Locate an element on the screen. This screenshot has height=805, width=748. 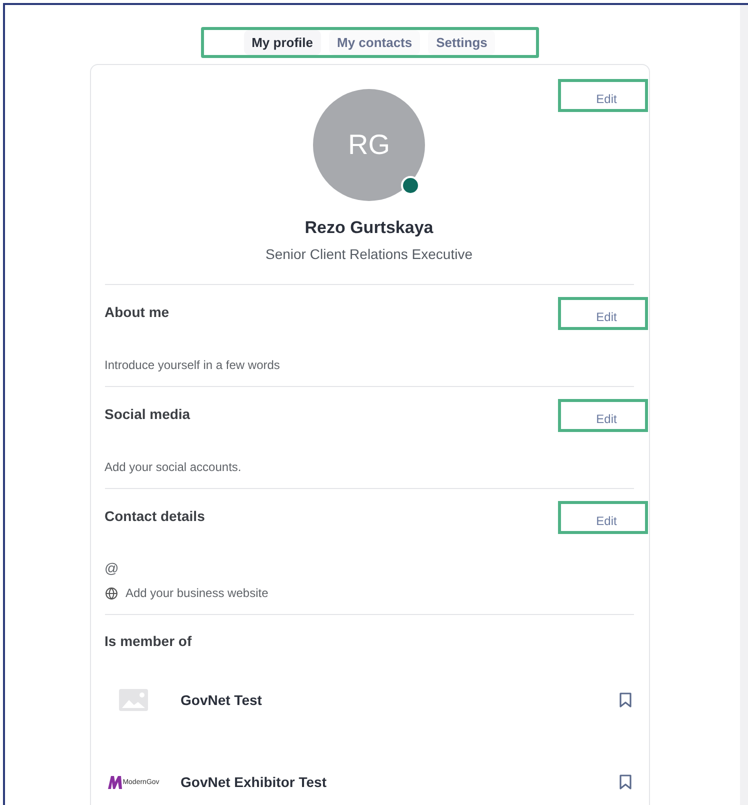
section-hint: Add your social accounts. is located at coordinates (173, 467).